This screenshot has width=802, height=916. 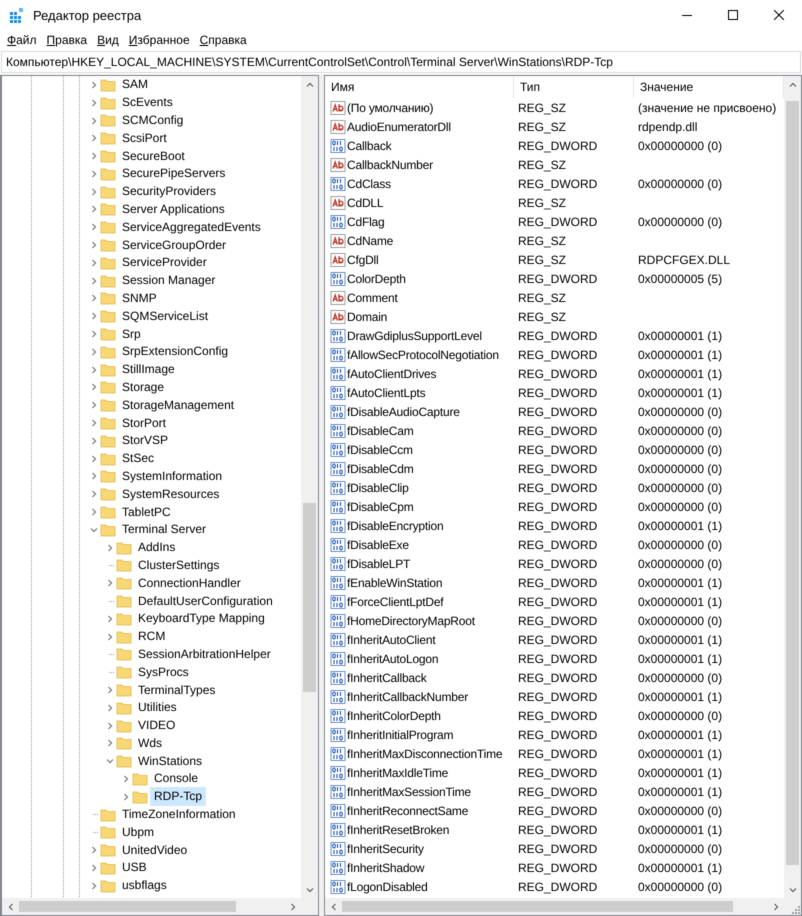 I want to click on tree-item: AddIns, so click(x=157, y=548).